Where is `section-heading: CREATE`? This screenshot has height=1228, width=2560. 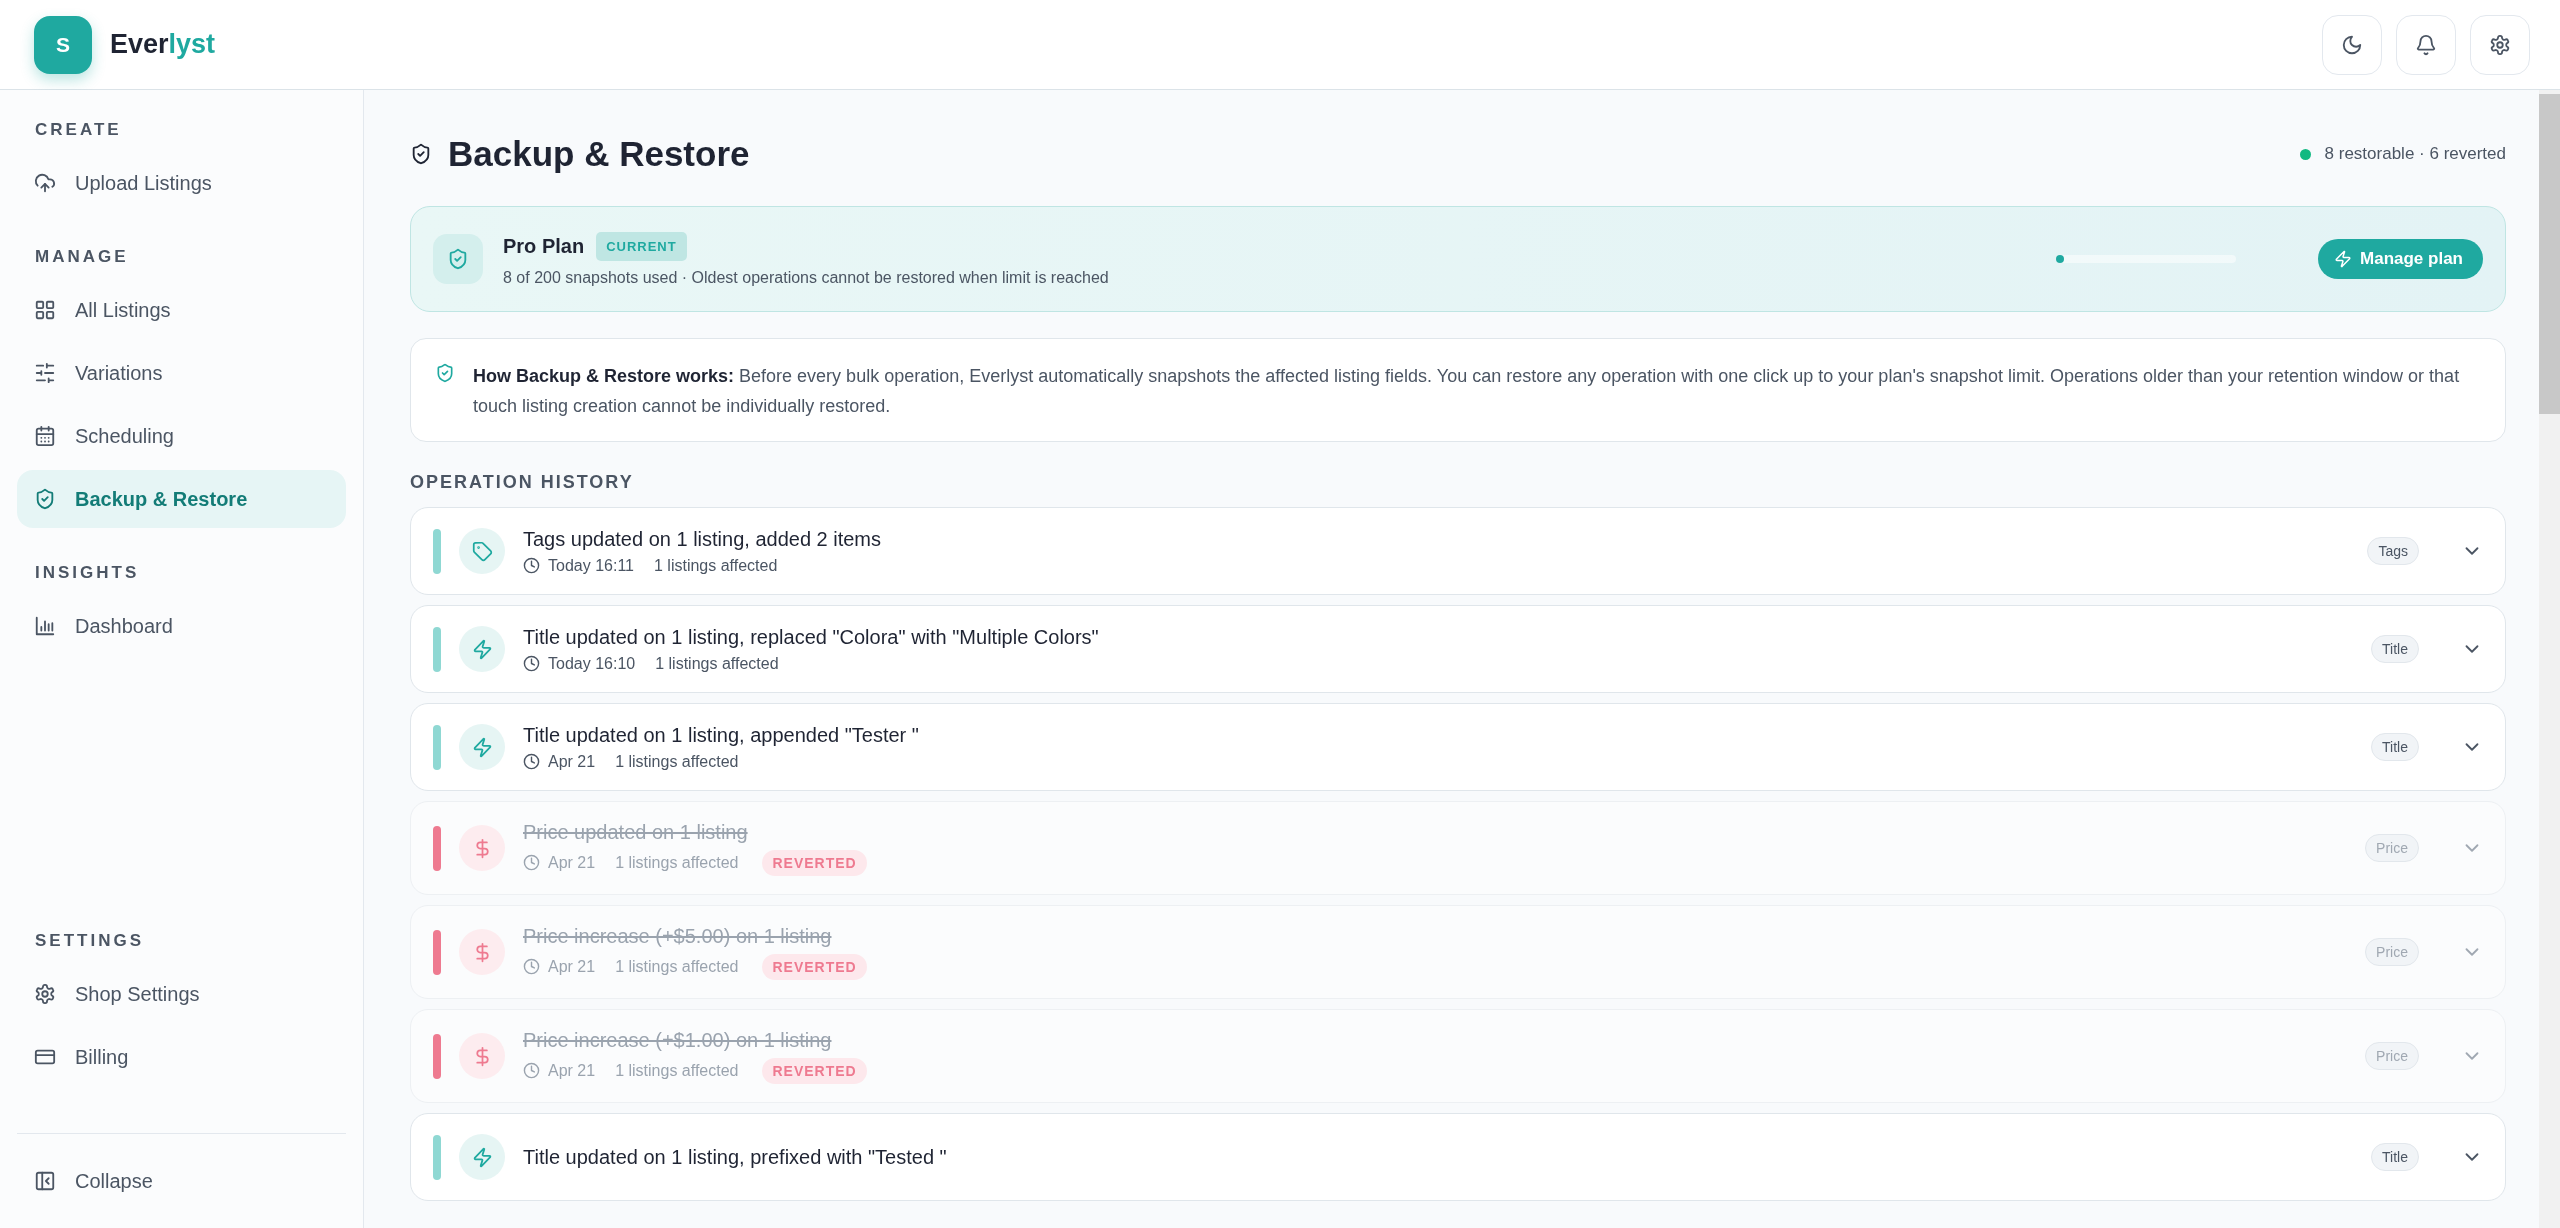 section-heading: CREATE is located at coordinates (79, 130).